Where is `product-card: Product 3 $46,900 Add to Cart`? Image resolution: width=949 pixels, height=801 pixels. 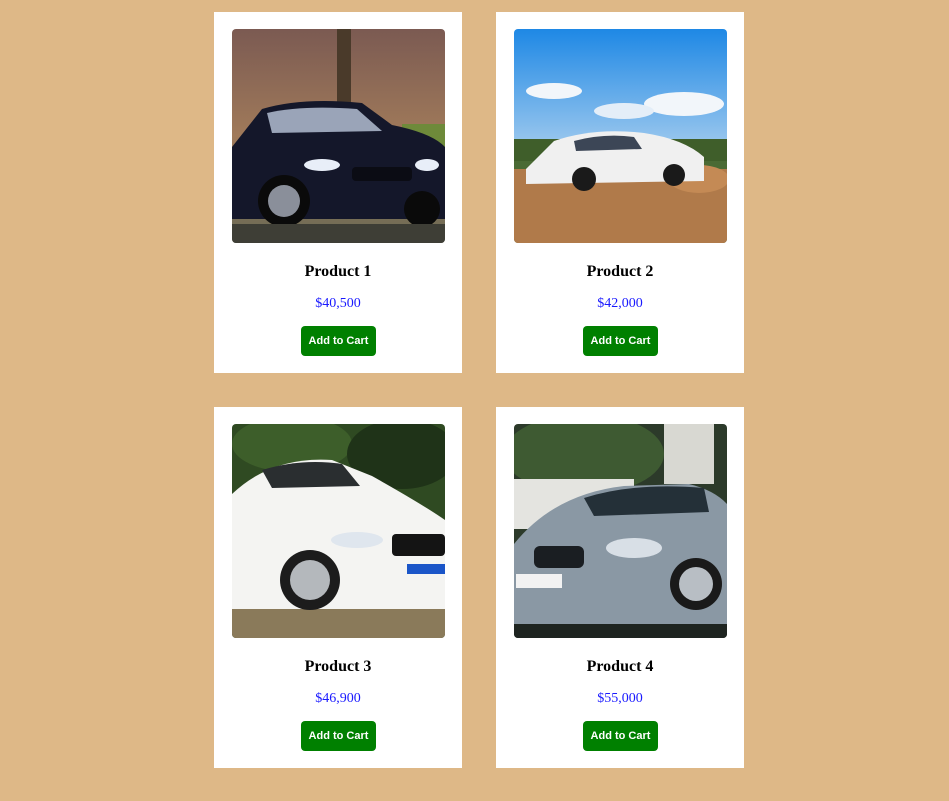 product-card: Product 3 $46,900 Add to Cart is located at coordinates (338, 587).